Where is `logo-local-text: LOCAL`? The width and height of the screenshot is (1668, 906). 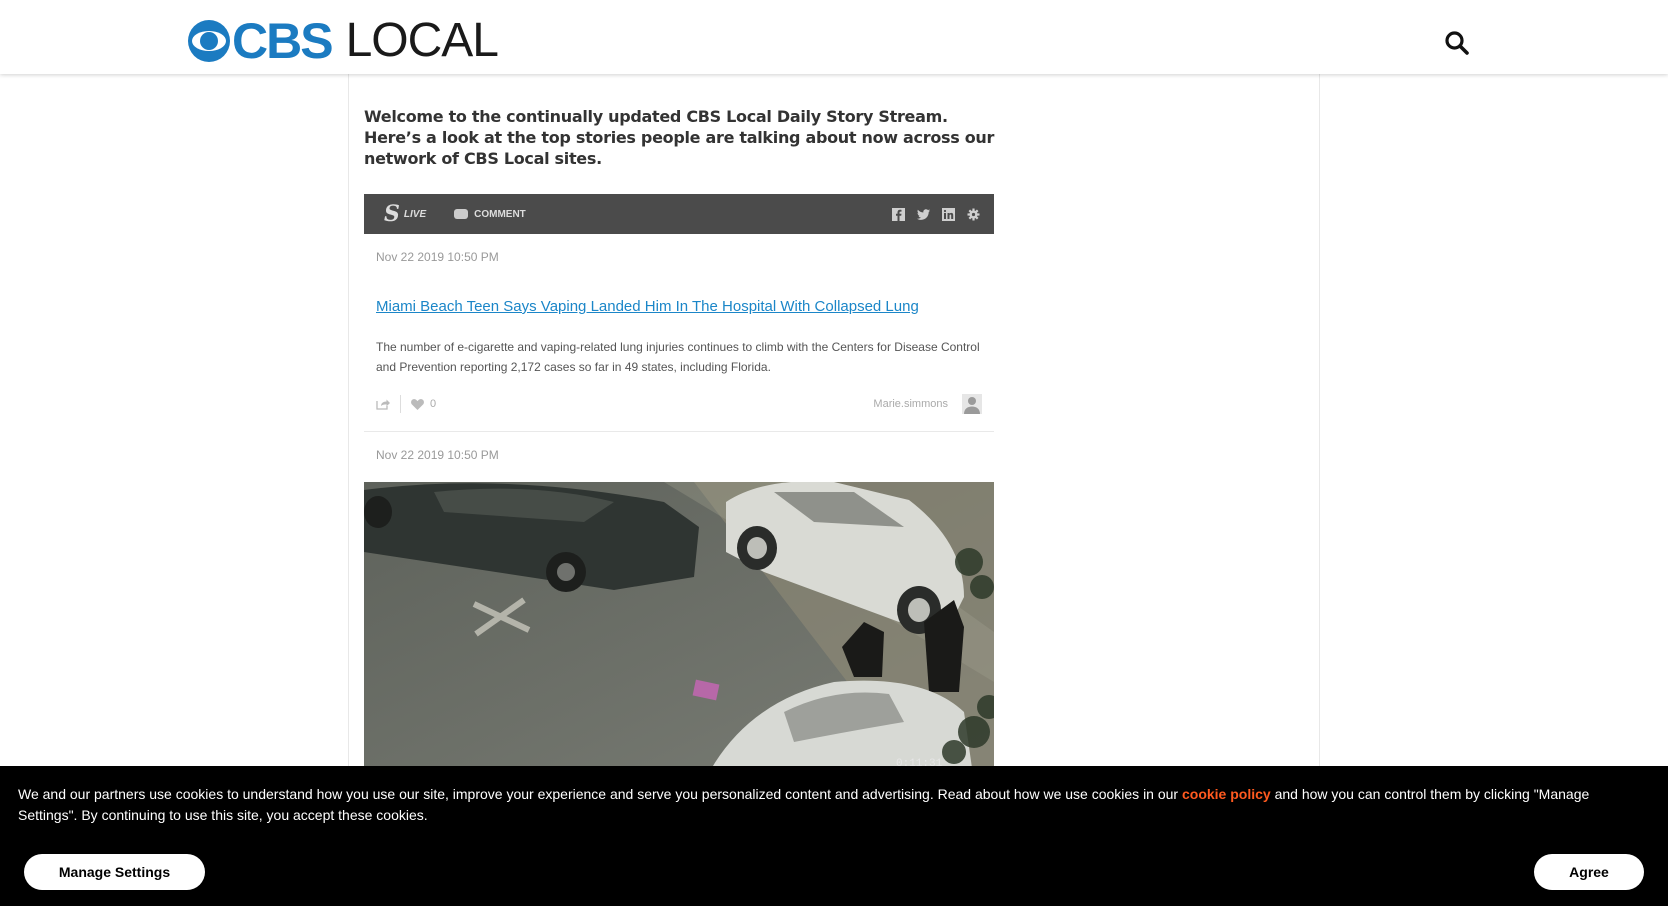
logo-local-text: LOCAL is located at coordinates (422, 40).